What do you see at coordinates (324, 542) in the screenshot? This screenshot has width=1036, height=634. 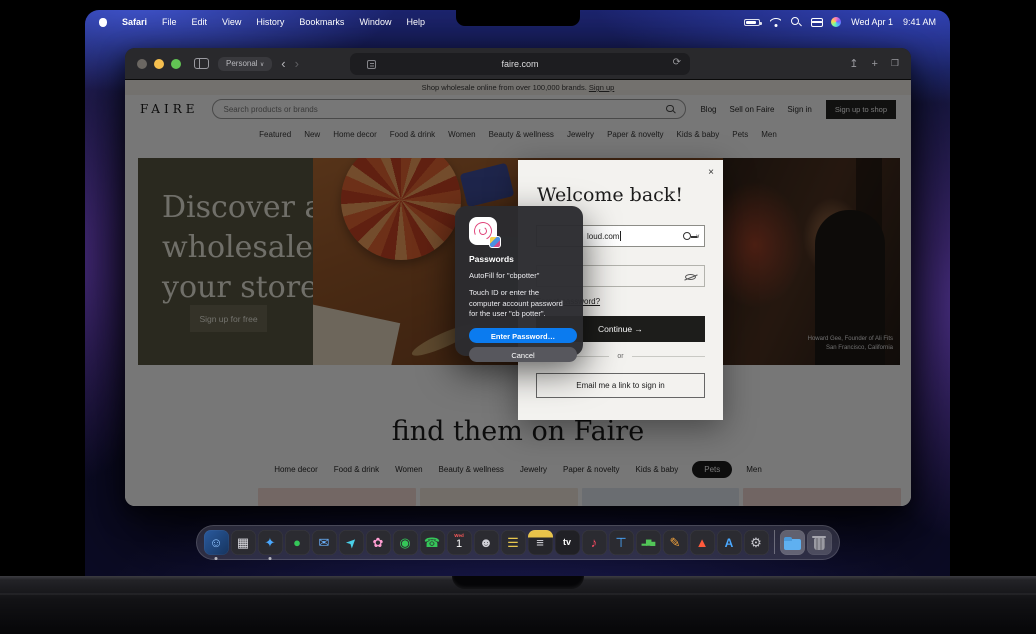 I see `dock-mail: ✉` at bounding box center [324, 542].